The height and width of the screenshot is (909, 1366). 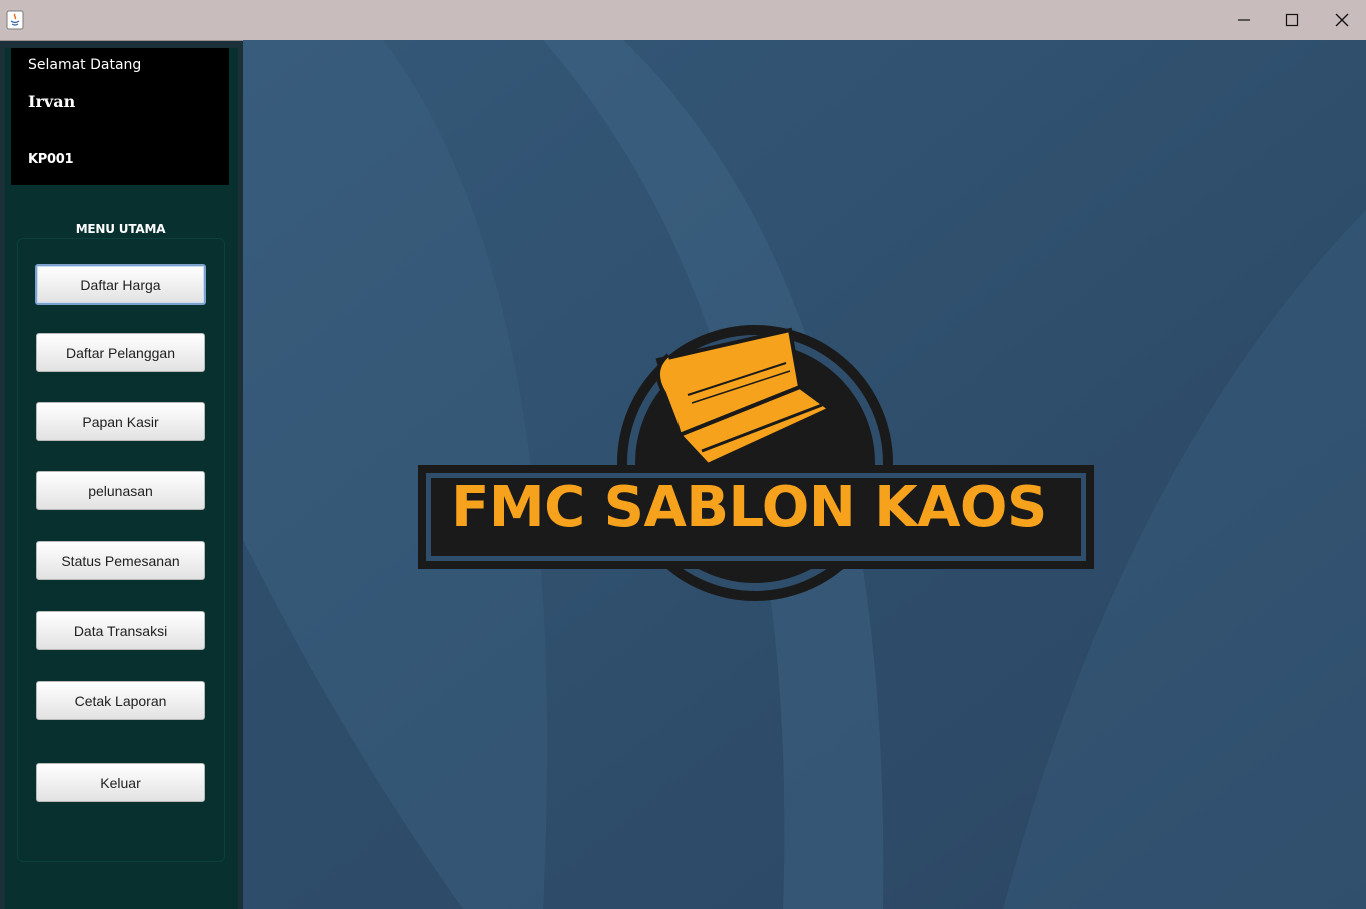 What do you see at coordinates (120, 116) in the screenshot?
I see `user-panel: Selamat Datang Irvan KP001` at bounding box center [120, 116].